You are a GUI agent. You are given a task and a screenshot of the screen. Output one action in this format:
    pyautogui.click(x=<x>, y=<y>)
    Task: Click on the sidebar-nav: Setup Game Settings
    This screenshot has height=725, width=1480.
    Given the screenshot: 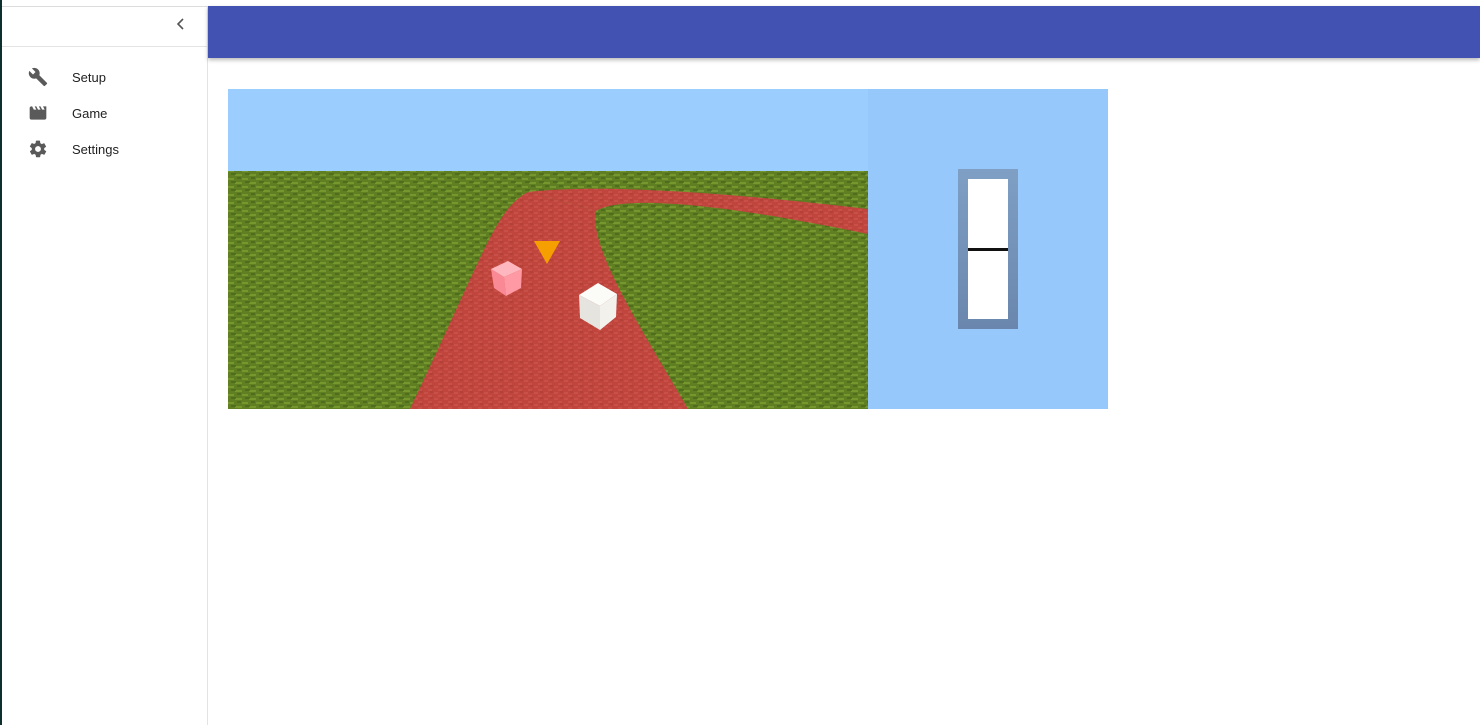 What is the action you would take?
    pyautogui.click(x=104, y=107)
    